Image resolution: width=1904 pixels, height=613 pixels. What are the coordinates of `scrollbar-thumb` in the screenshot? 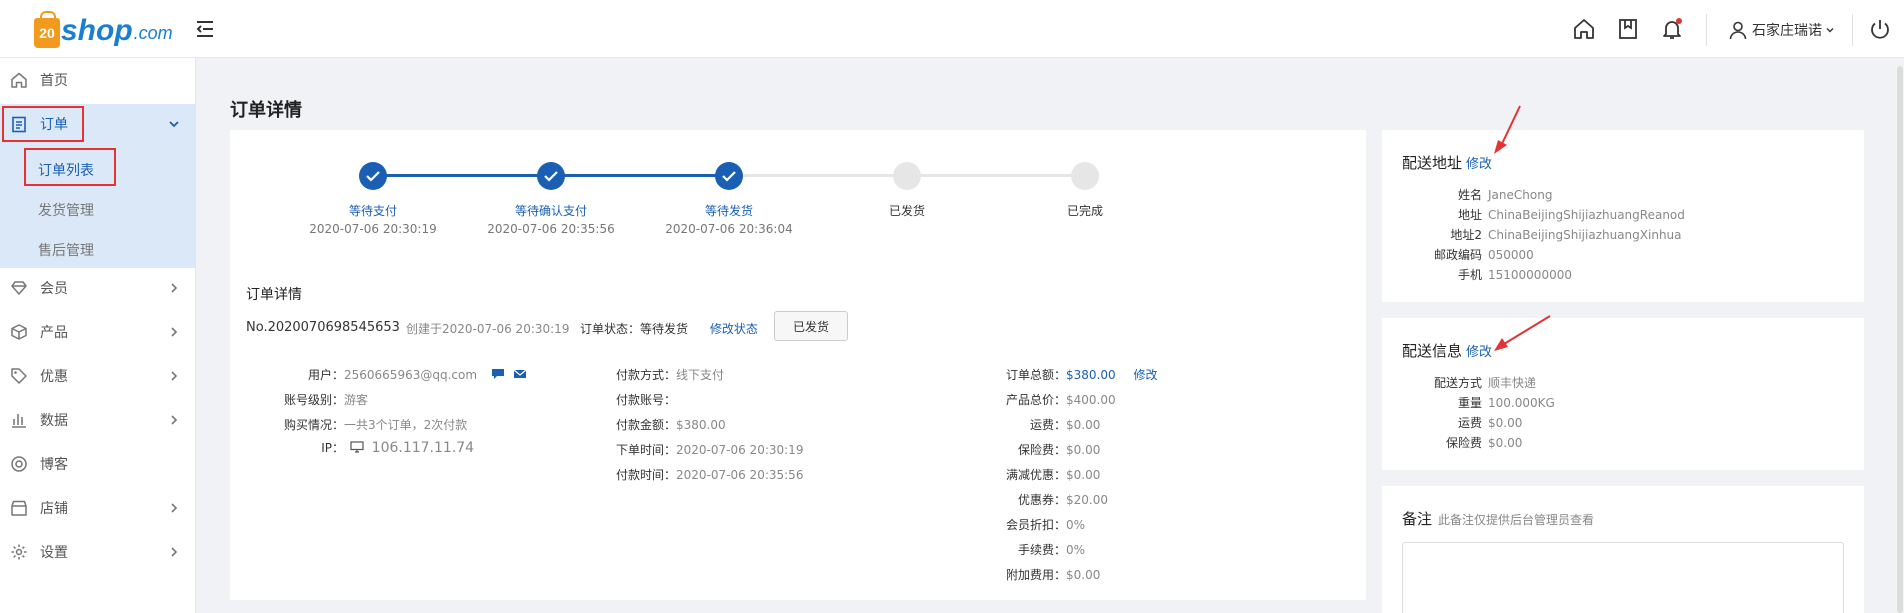 It's located at (1900, 339).